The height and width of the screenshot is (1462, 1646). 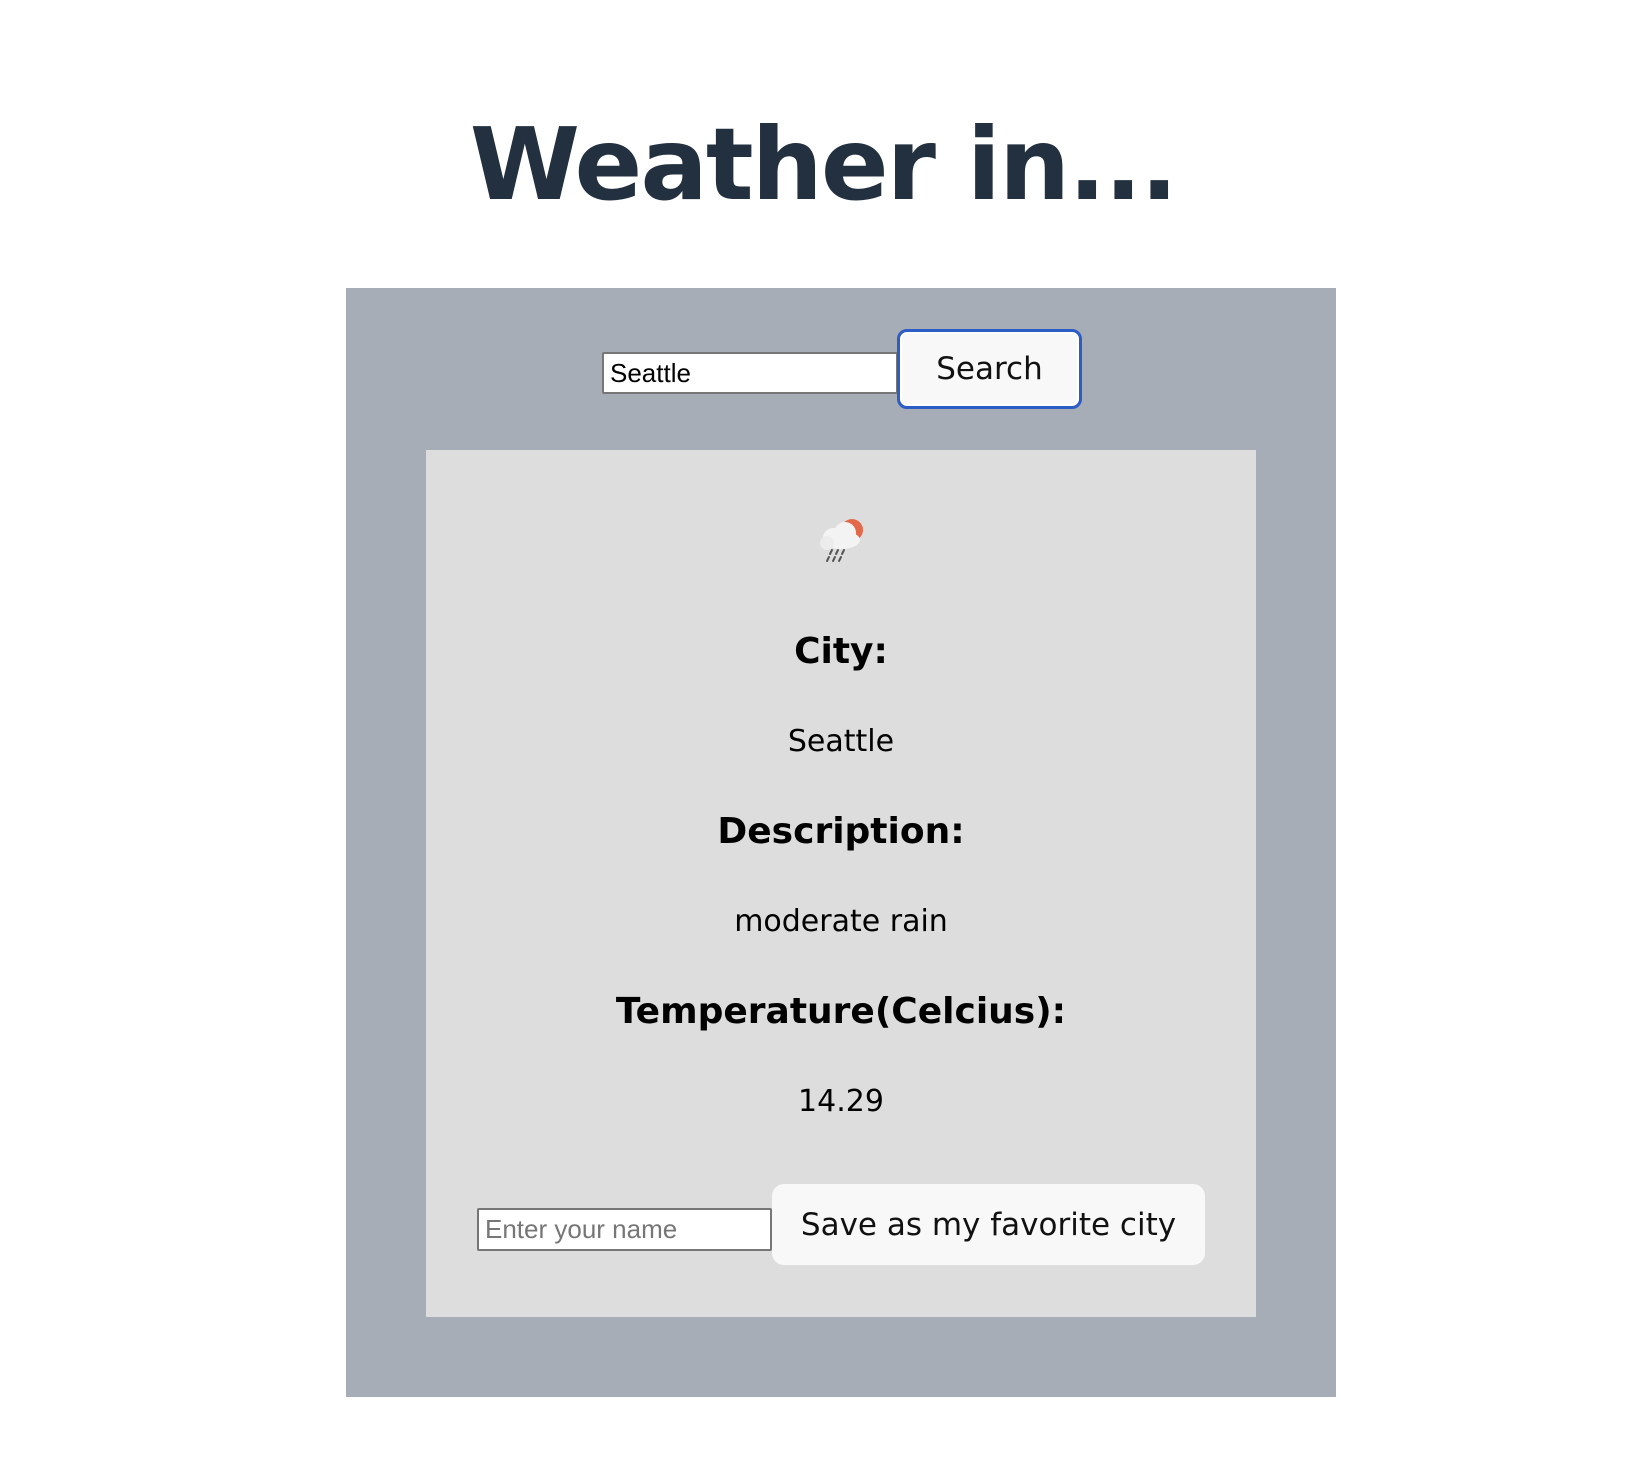 I want to click on city-value: Seattle, so click(x=841, y=741).